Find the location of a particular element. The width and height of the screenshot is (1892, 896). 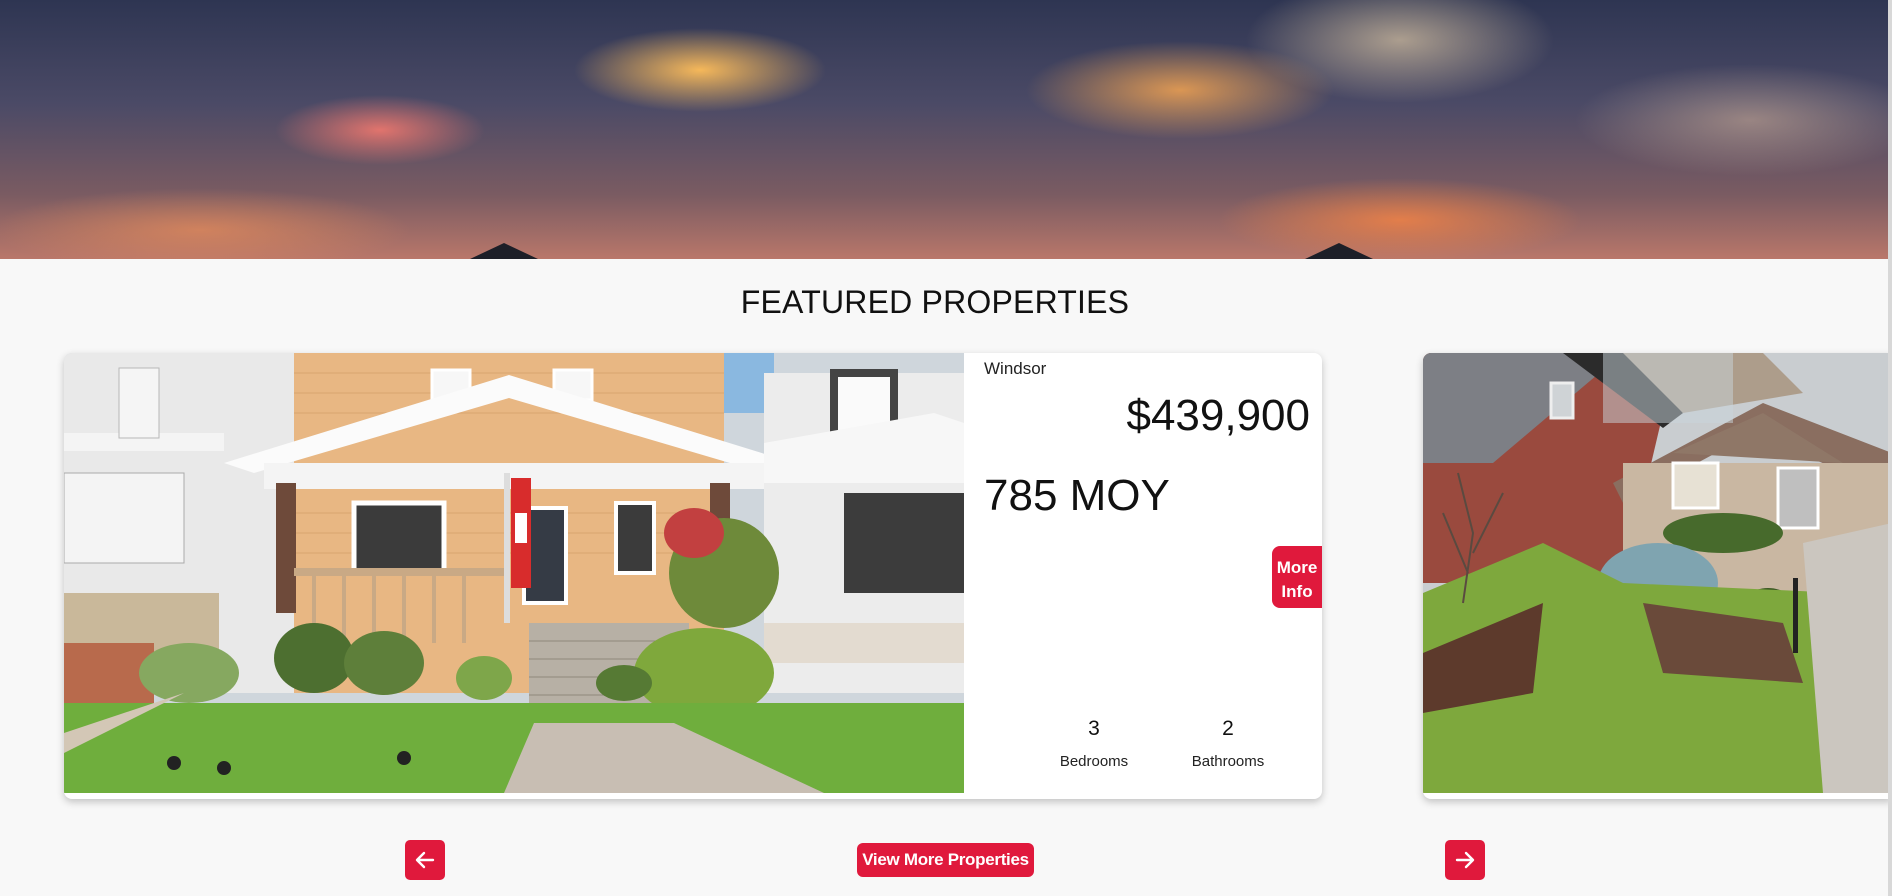

next-property-card-preview is located at coordinates (1657, 576).